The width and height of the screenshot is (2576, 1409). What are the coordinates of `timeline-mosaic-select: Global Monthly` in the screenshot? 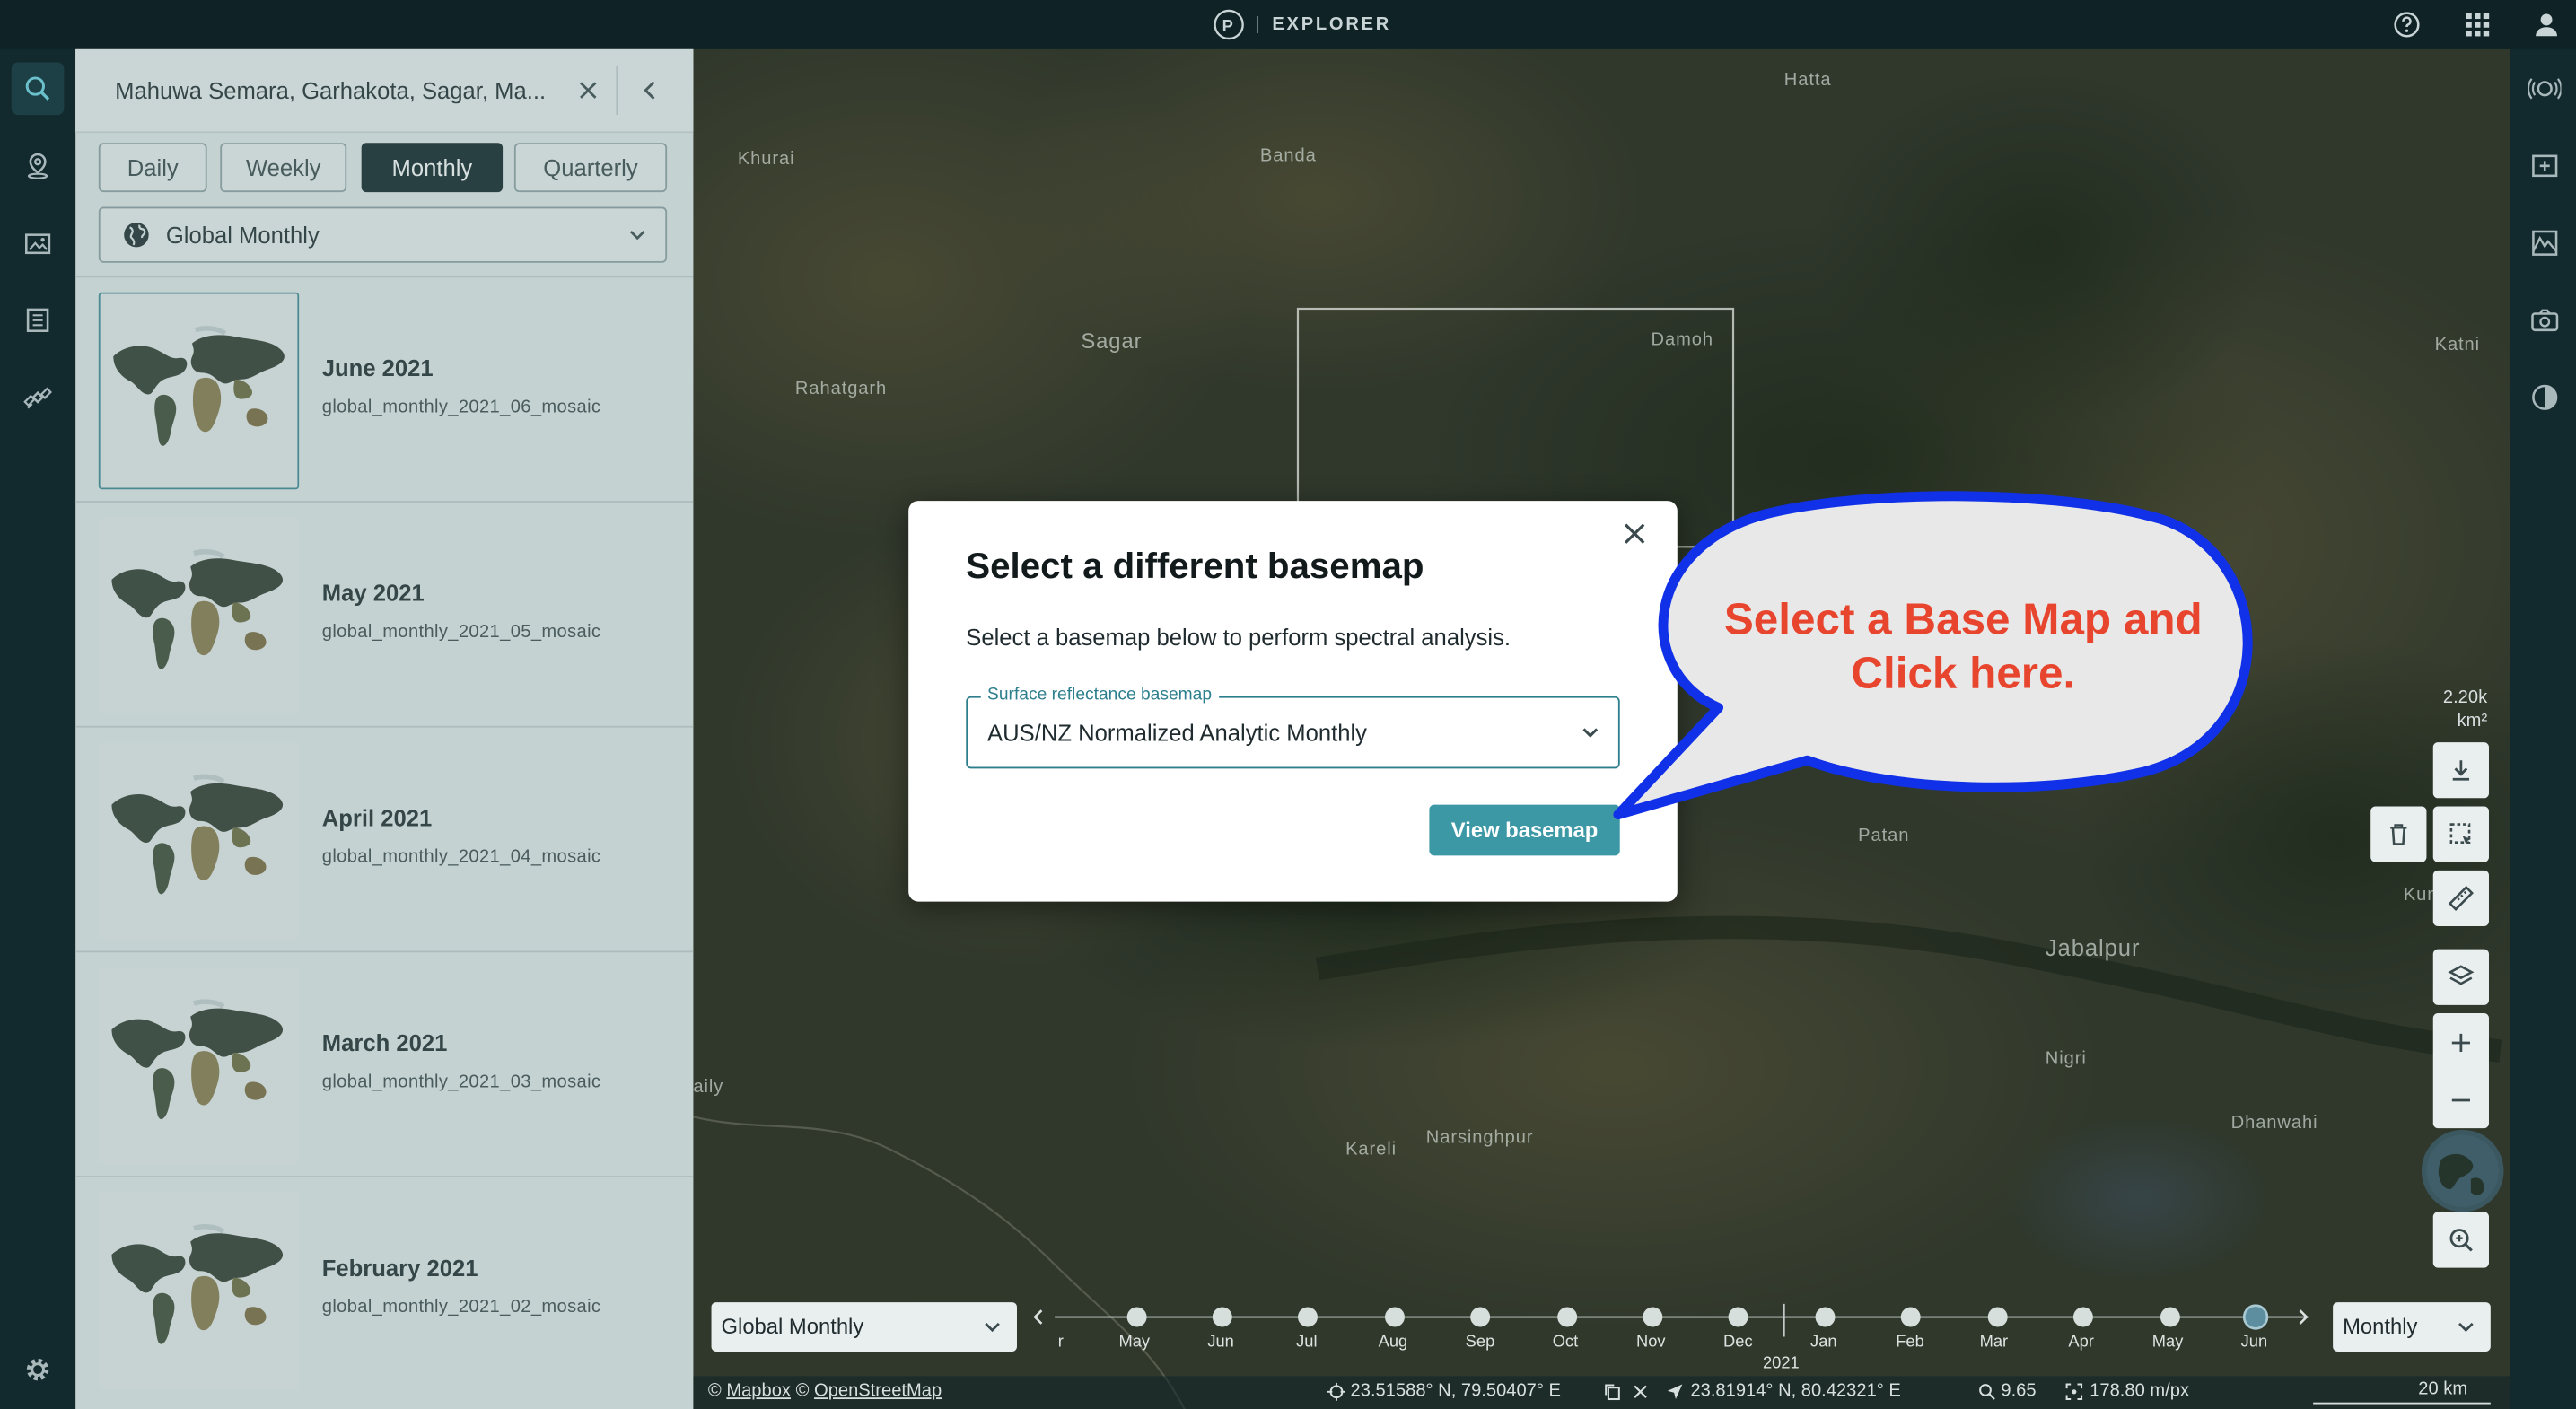 It's located at (864, 1327).